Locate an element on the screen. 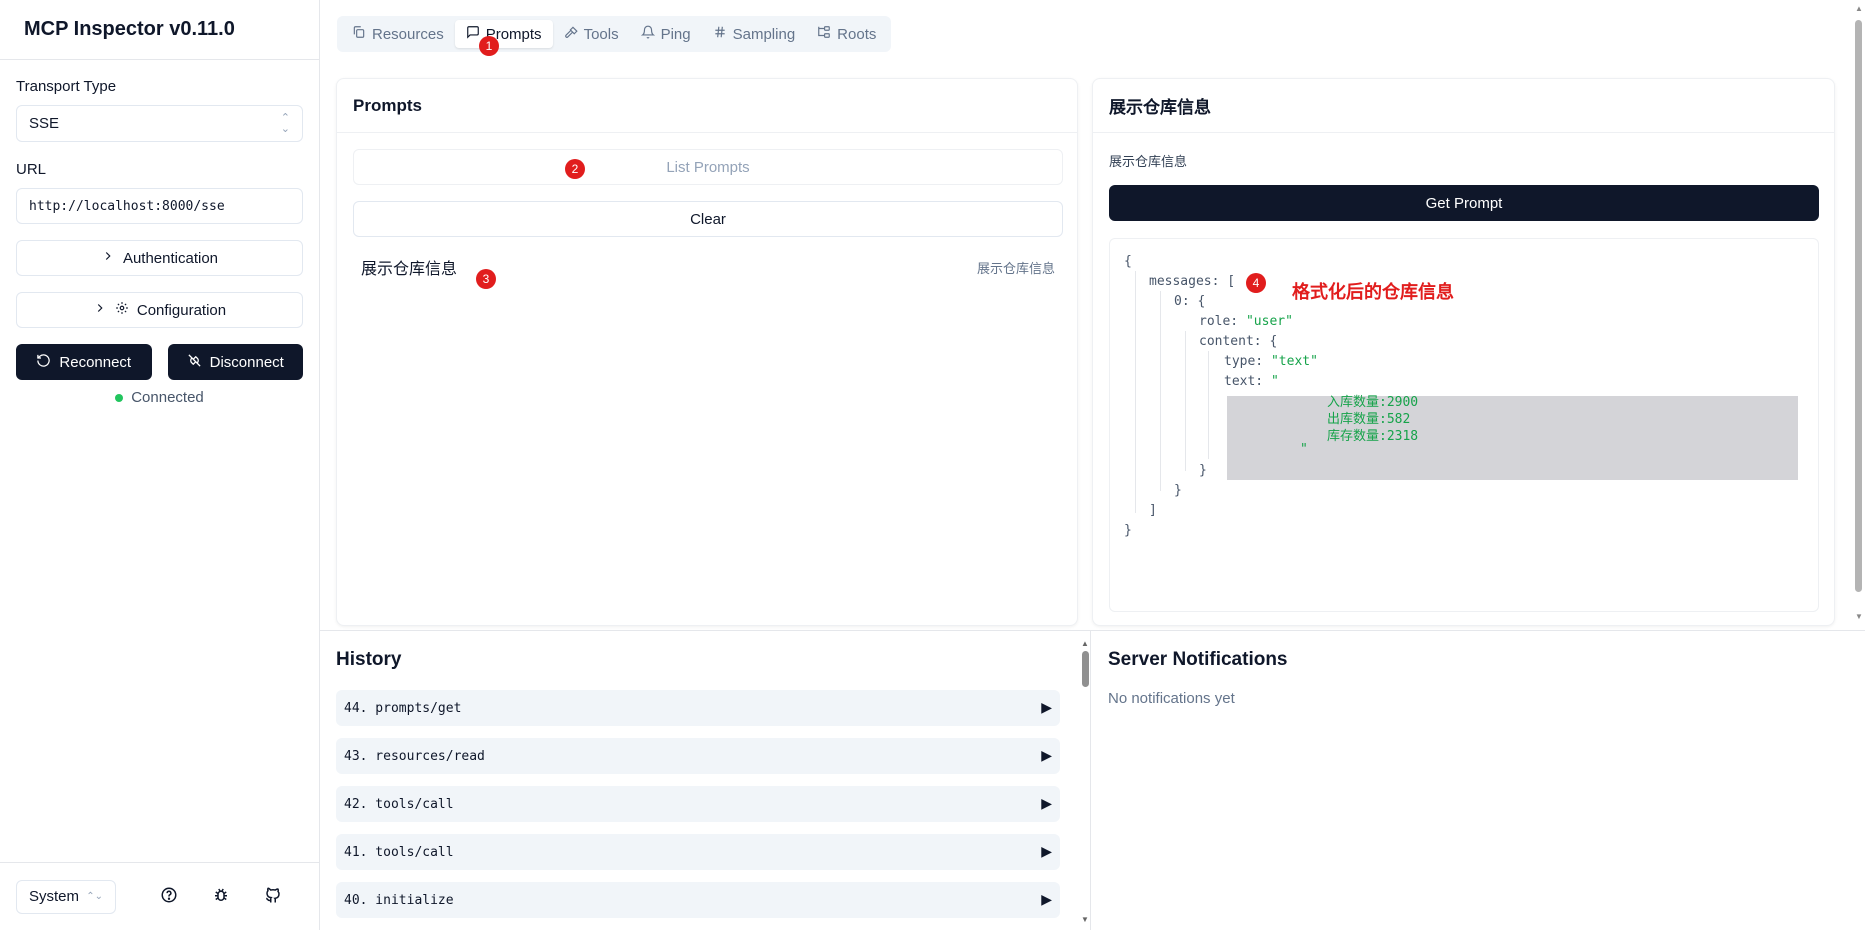  help-circle-icon is located at coordinates (169, 897).